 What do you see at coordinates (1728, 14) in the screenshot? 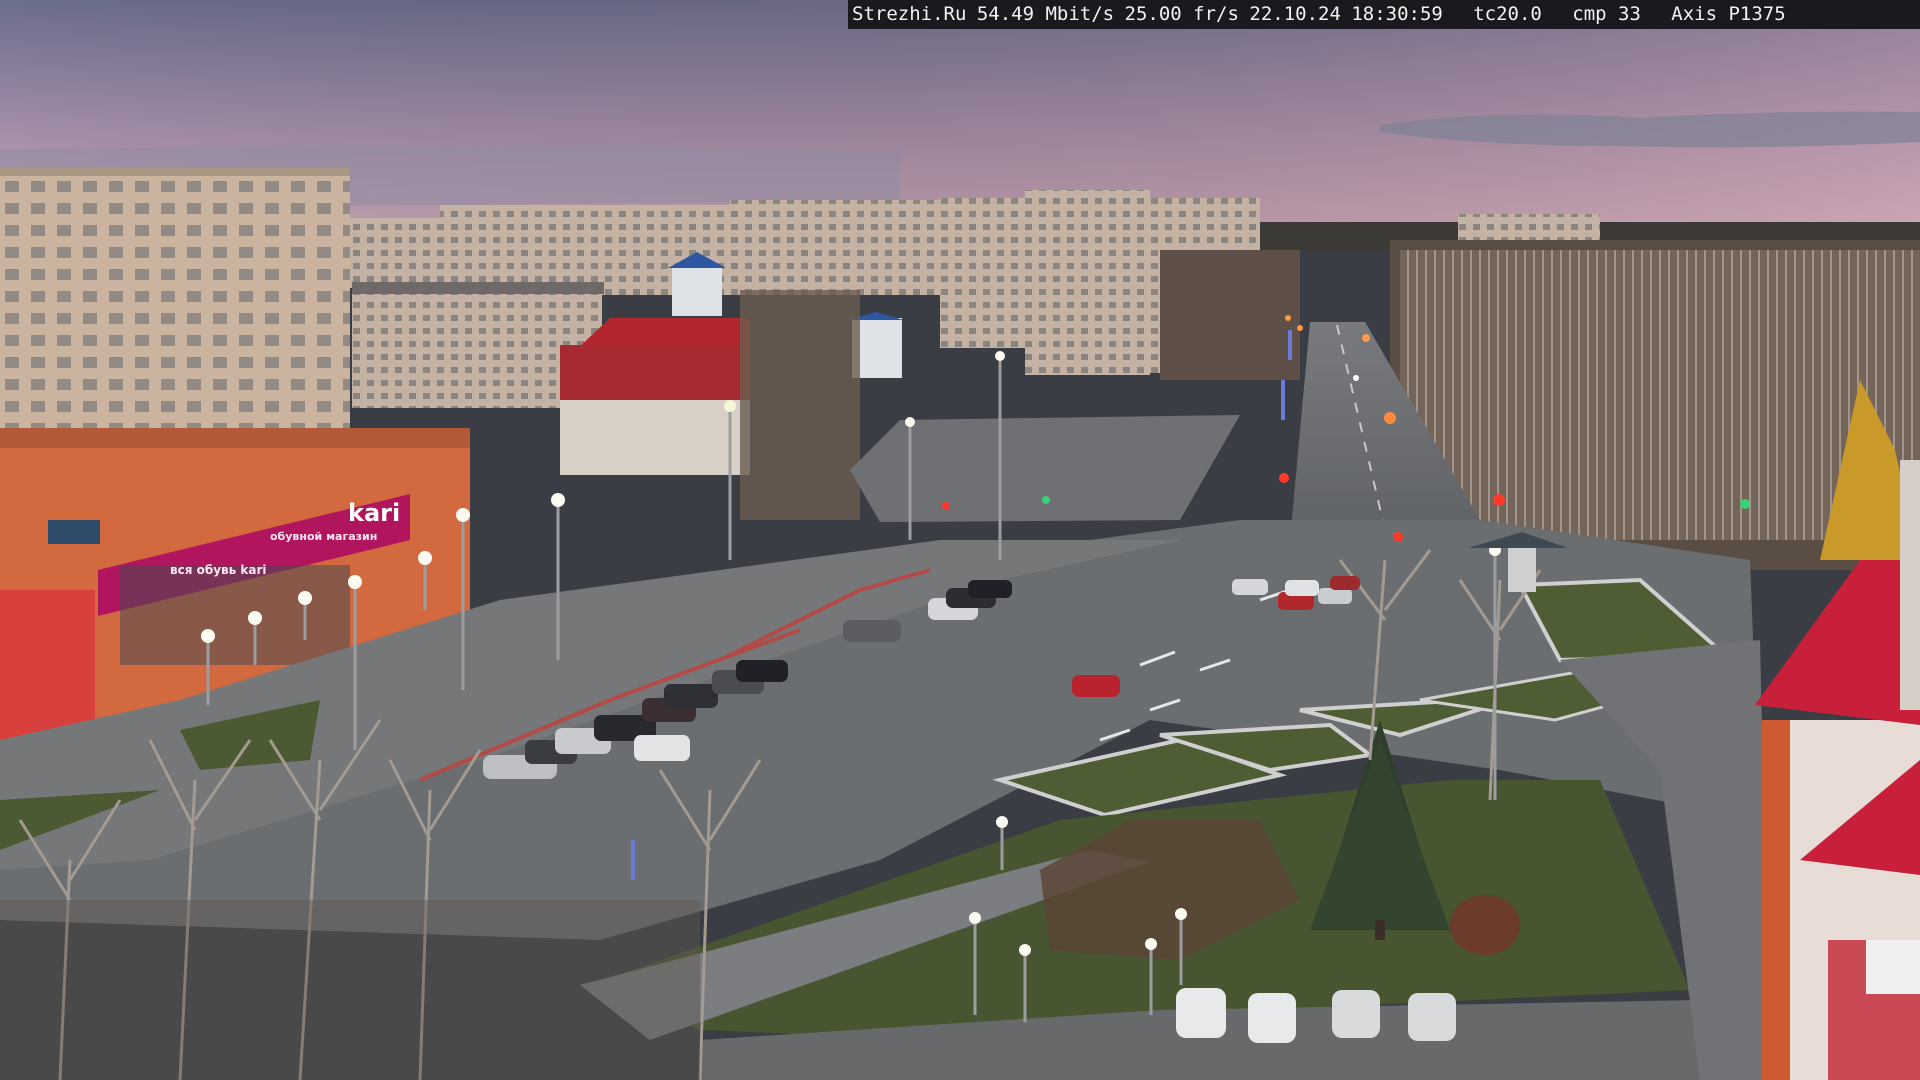
I see `osd-camera-model: Axis P1375` at bounding box center [1728, 14].